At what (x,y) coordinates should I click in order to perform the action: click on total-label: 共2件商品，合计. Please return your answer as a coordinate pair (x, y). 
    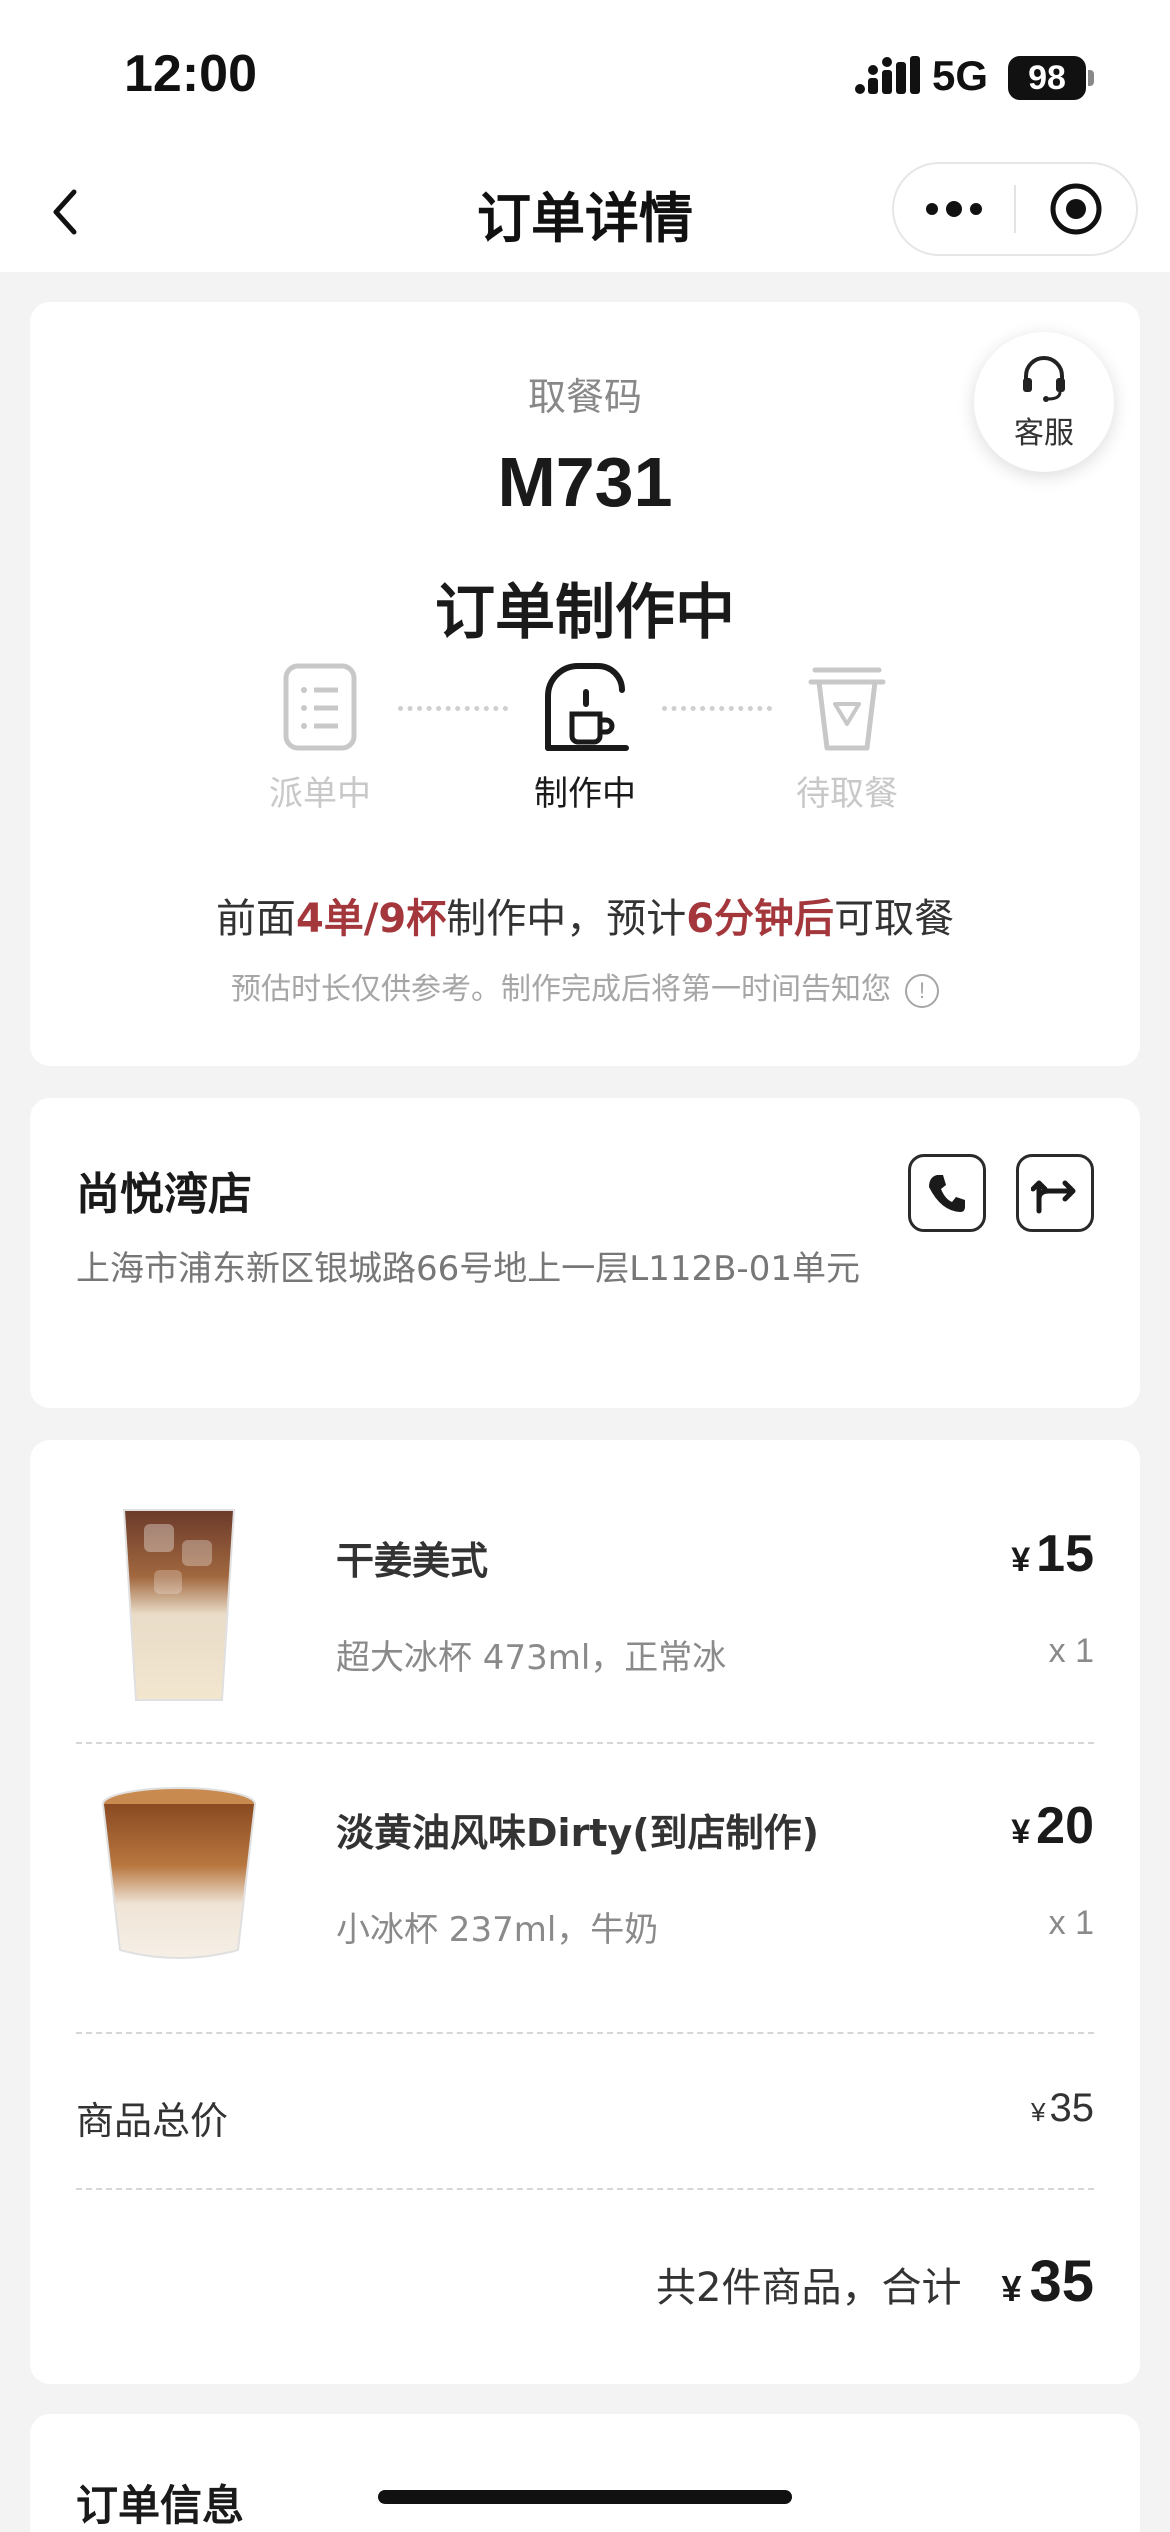
    Looking at the image, I should click on (809, 2288).